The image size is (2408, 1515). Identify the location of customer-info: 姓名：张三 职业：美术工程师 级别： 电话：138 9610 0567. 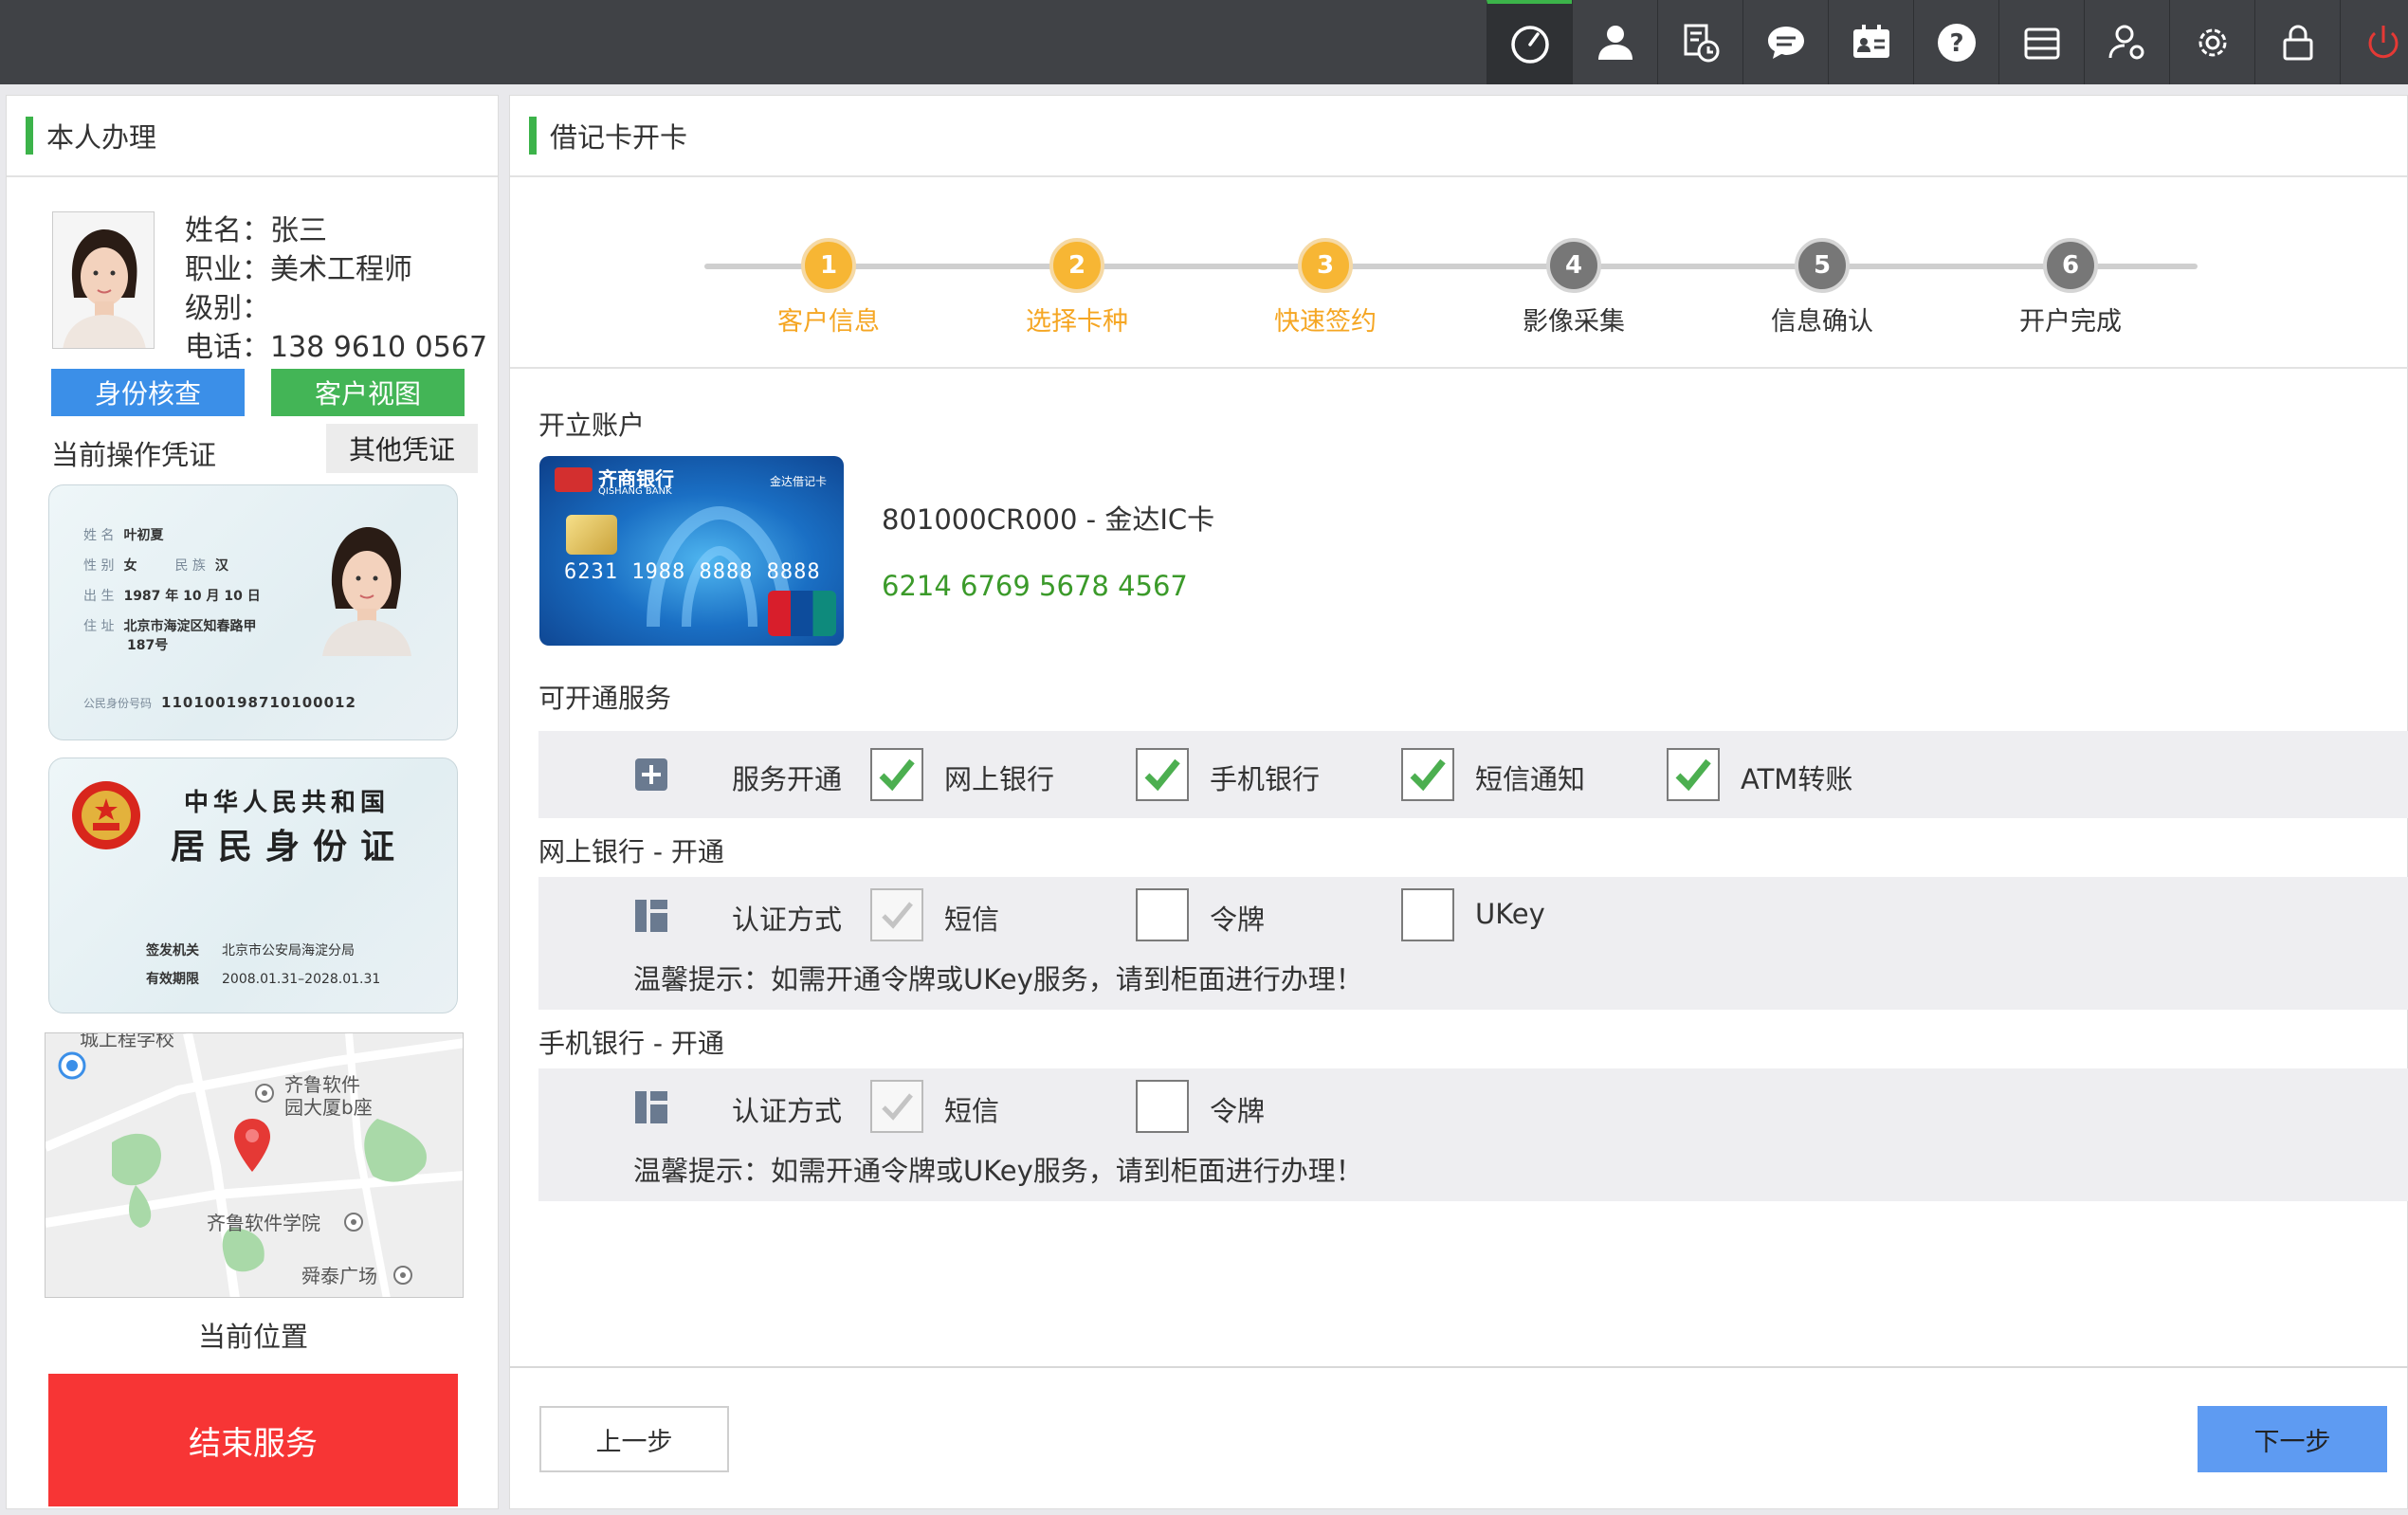
(346, 289).